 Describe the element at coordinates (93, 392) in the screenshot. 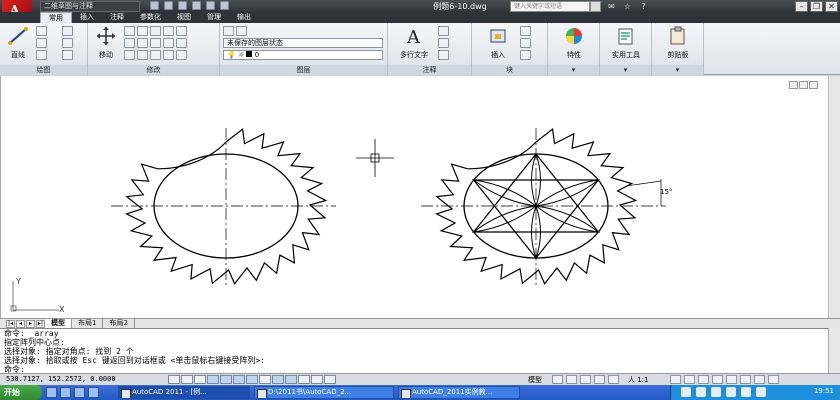

I see `folder-icon` at that location.